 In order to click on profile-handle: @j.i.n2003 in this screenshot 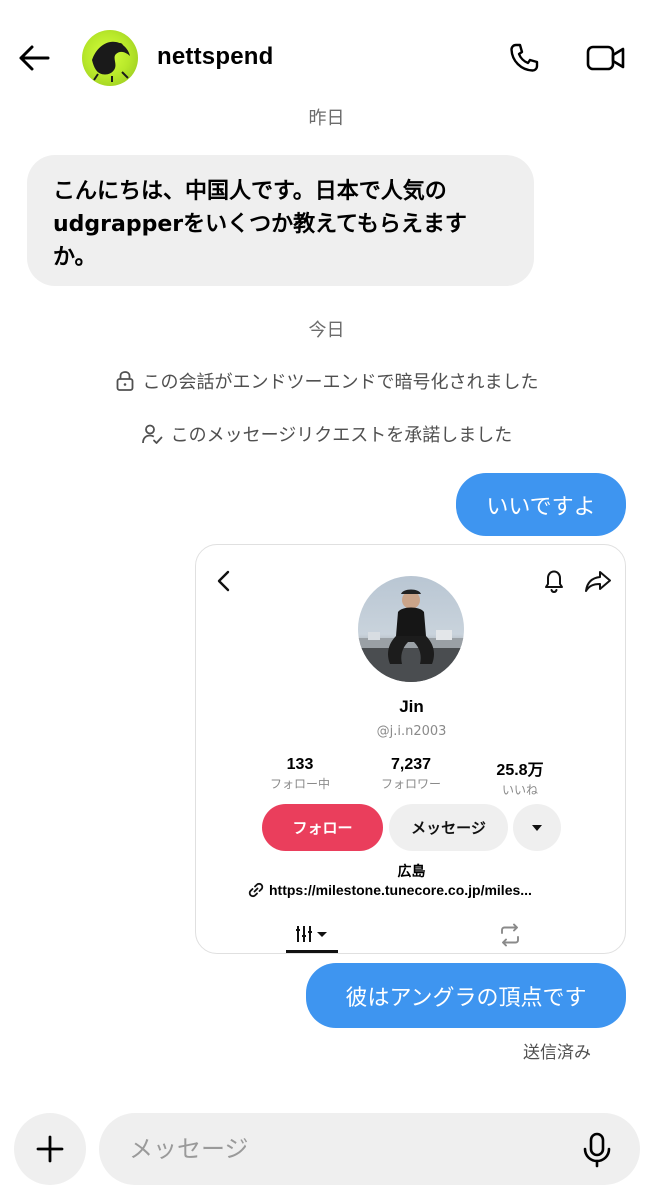, I will do `click(411, 731)`.